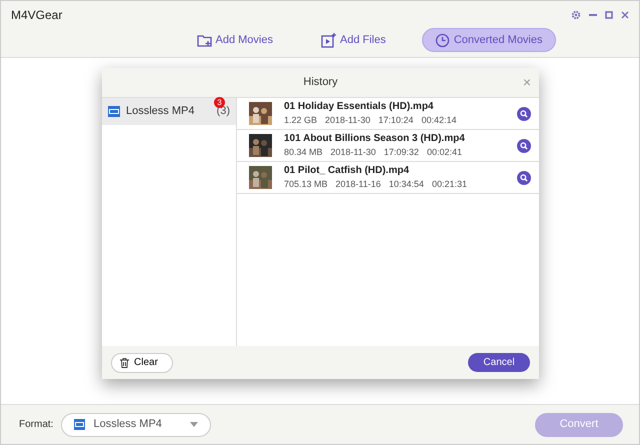 Image resolution: width=640 pixels, height=445 pixels. Describe the element at coordinates (576, 15) in the screenshot. I see `settings-icon` at that location.